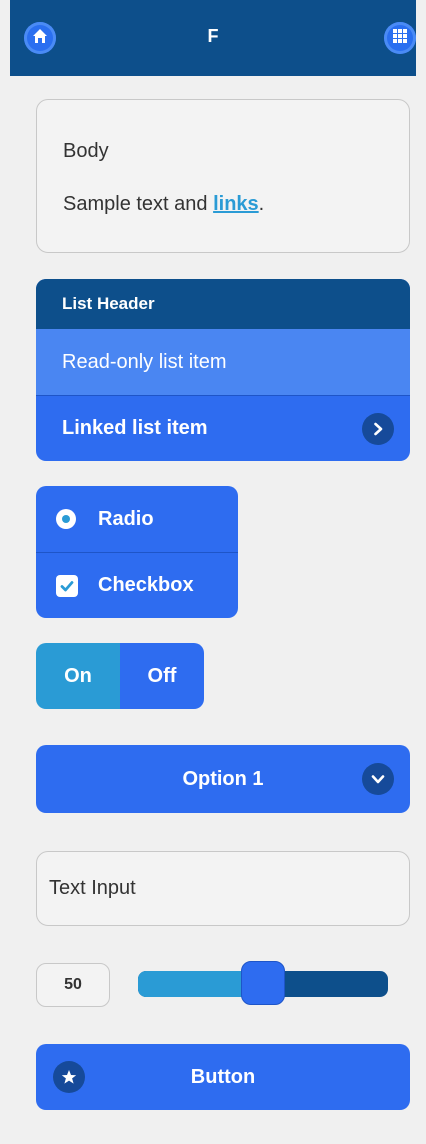  What do you see at coordinates (223, 888) in the screenshot?
I see `text-input` at bounding box center [223, 888].